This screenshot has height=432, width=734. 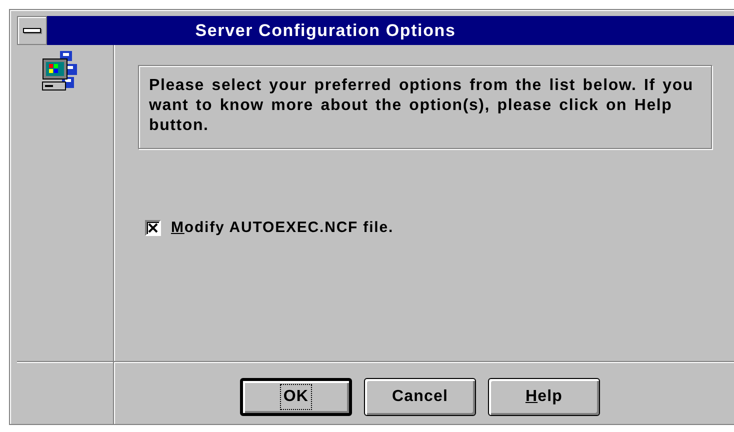 I want to click on dialog-button: Help, so click(x=544, y=397).